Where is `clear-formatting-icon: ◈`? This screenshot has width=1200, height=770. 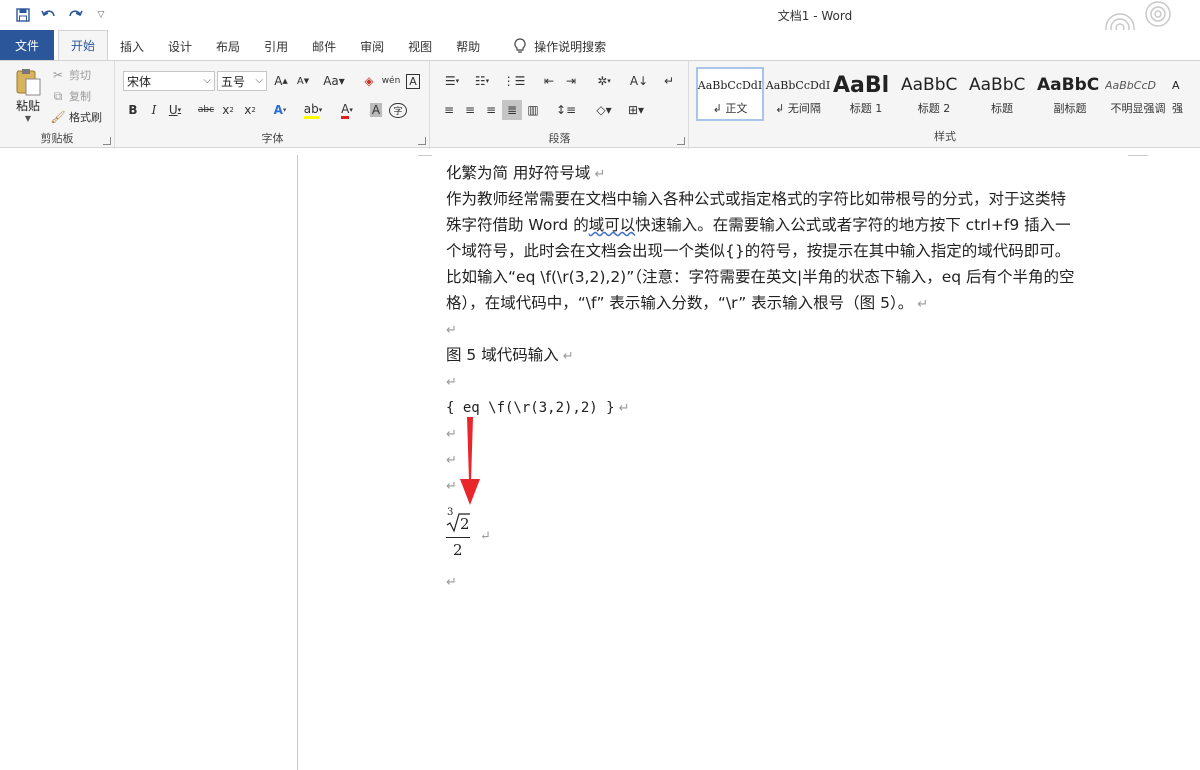 clear-formatting-icon: ◈ is located at coordinates (369, 81).